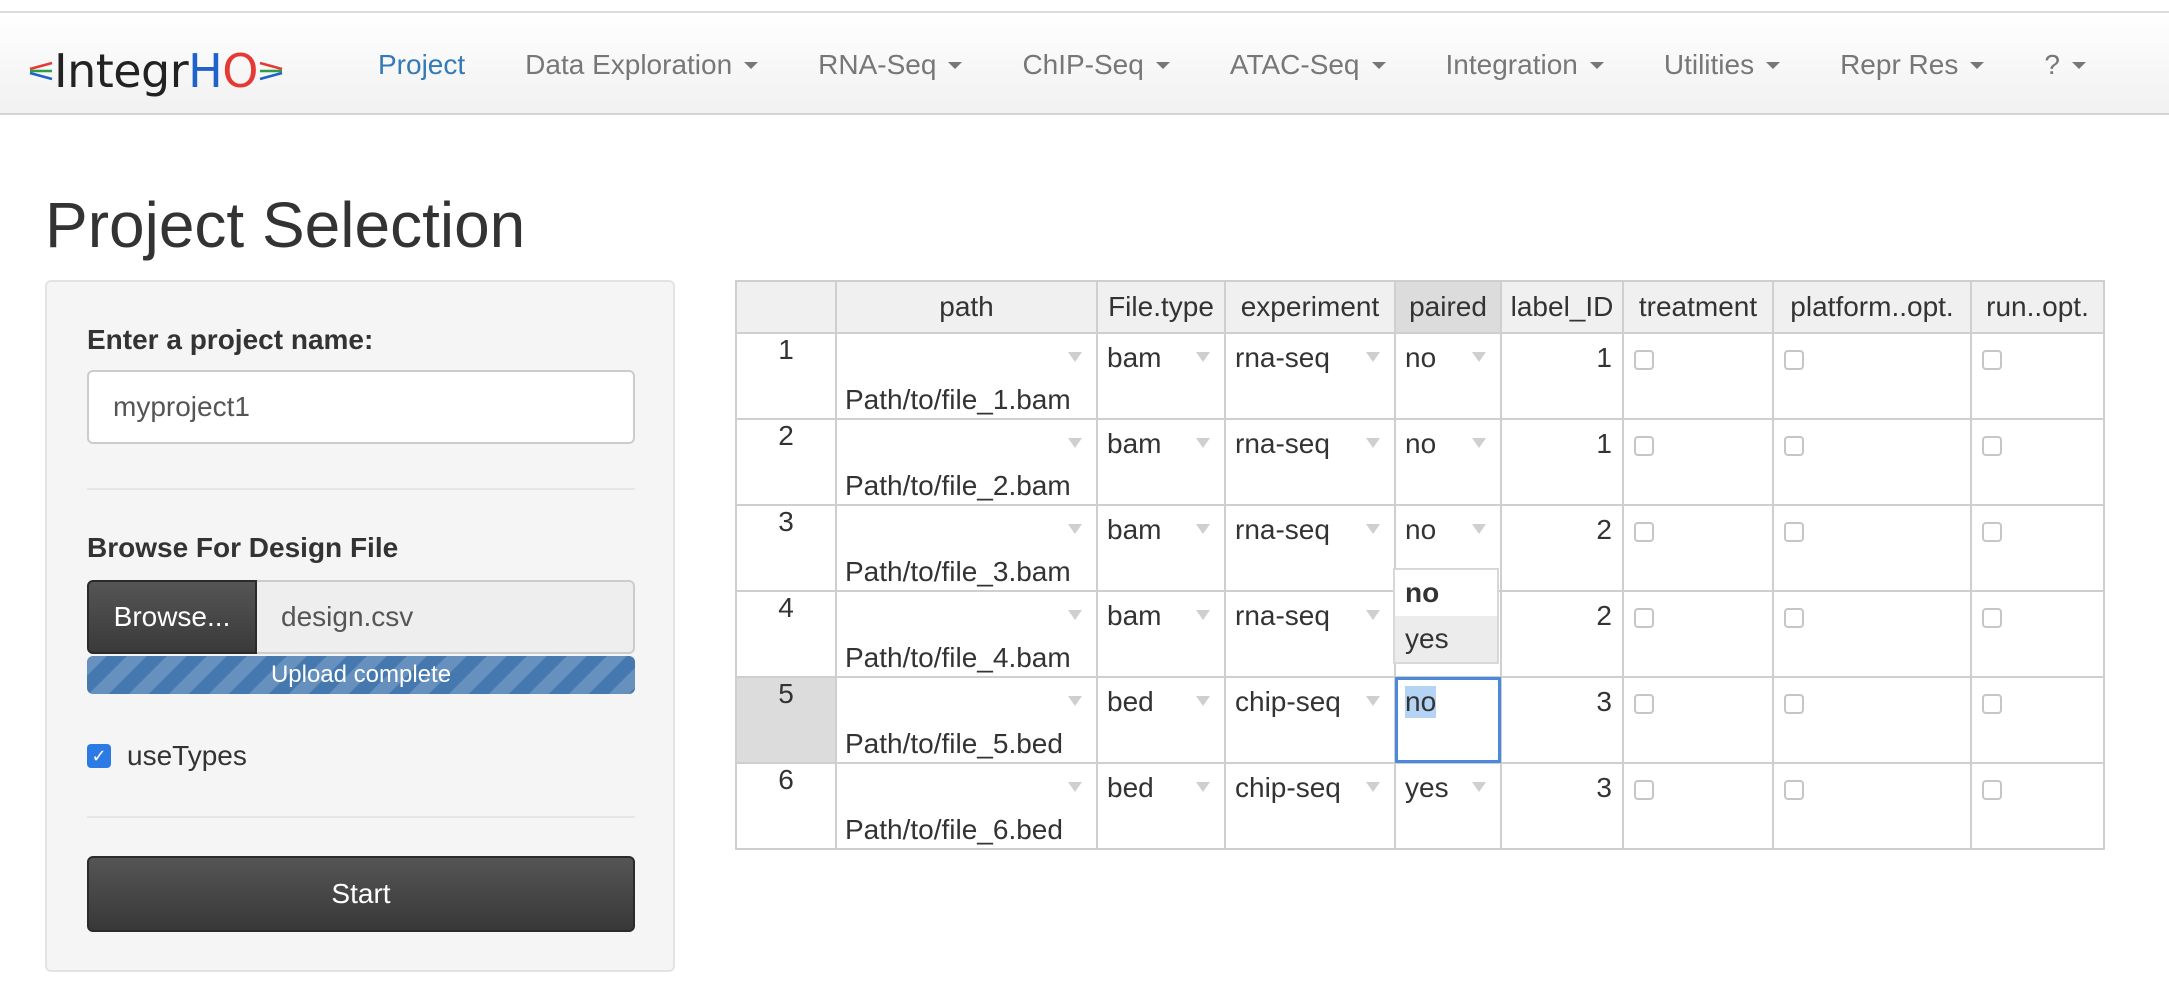  I want to click on nav-item-utilities: Utilities, so click(1722, 65).